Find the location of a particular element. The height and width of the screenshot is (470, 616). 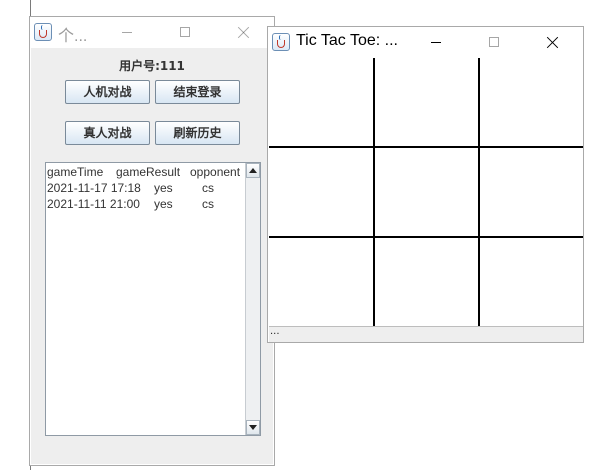

vs-computer-button: 人机对战 is located at coordinates (107, 92).